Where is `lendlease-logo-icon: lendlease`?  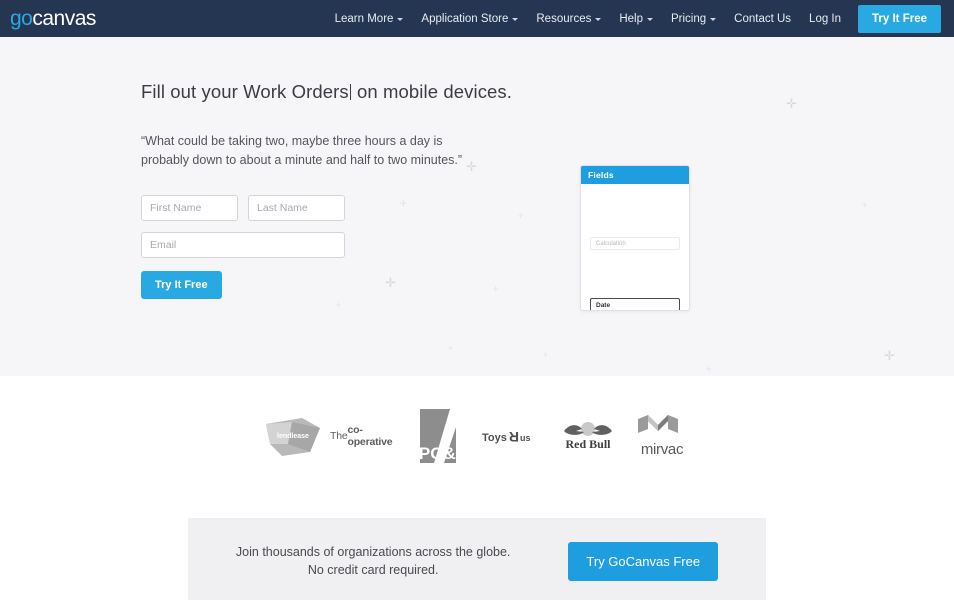
lendlease-logo-icon: lendlease is located at coordinates (293, 437).